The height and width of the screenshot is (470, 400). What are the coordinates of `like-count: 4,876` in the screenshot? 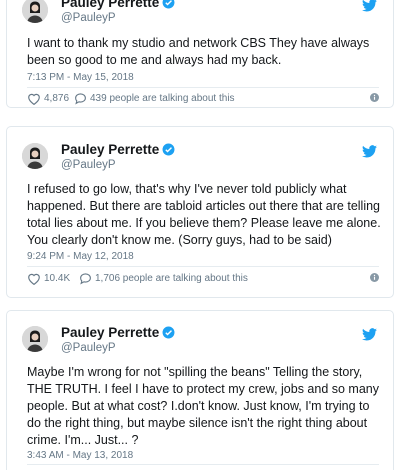 It's located at (56, 98).